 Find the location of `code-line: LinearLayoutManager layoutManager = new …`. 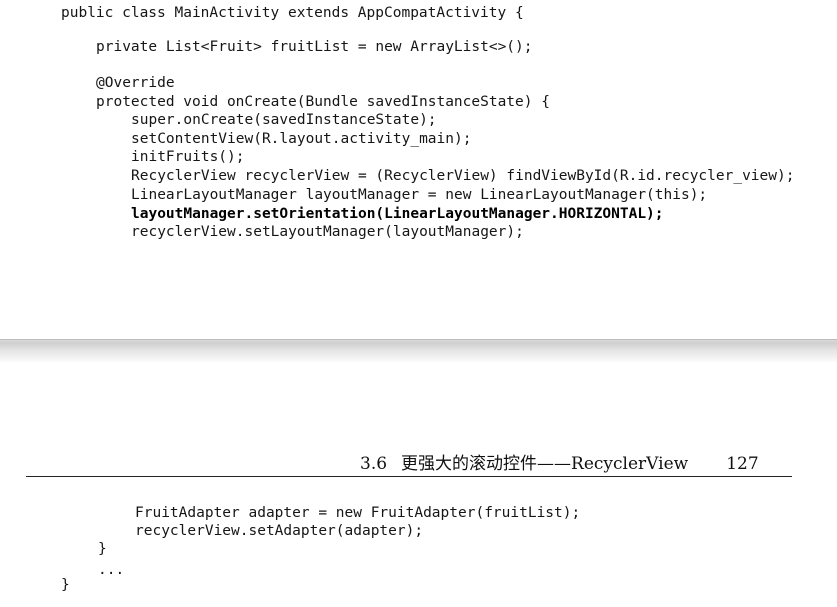

code-line: LinearLayoutManager layoutManager = new … is located at coordinates (419, 195).